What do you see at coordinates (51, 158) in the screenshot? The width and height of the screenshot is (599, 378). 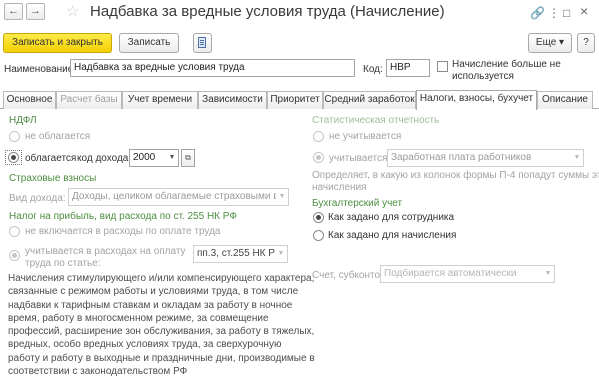 I see `ndfl-taxed-label: облагается` at bounding box center [51, 158].